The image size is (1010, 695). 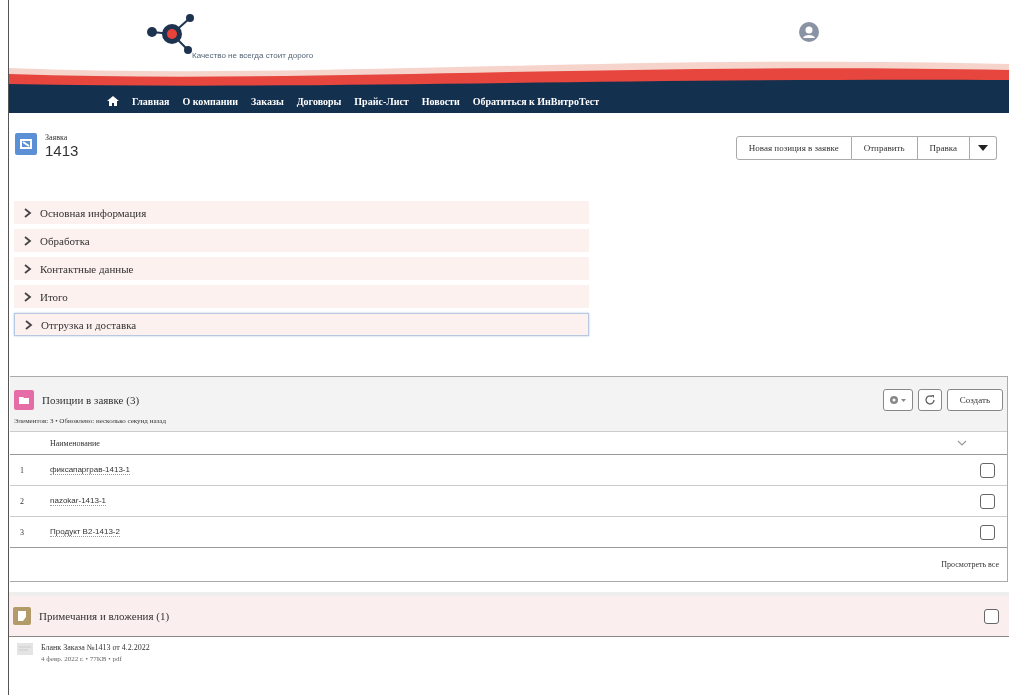 I want to click on action-button: Отправить, so click(x=884, y=148).